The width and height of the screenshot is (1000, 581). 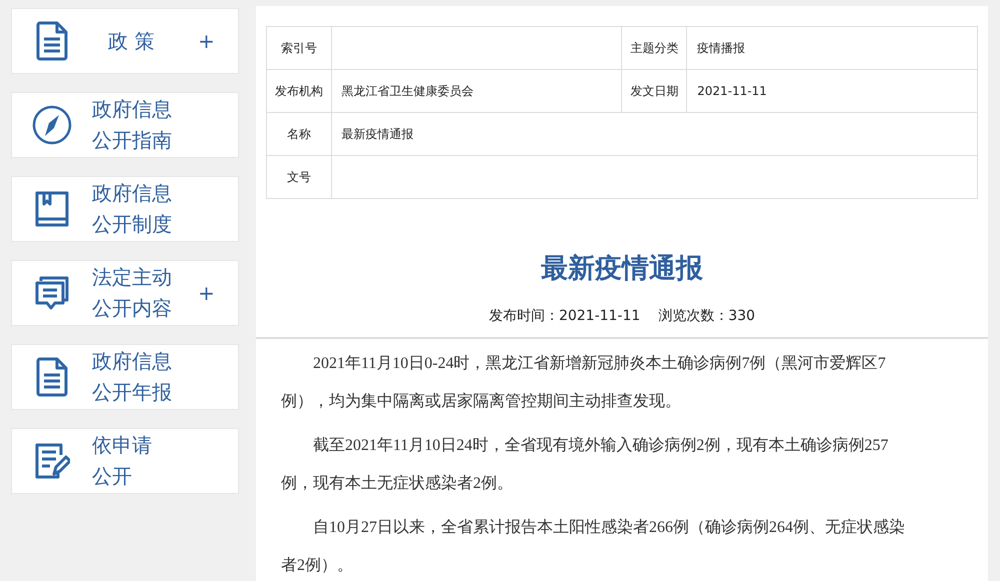 I want to click on menu-item: 依申请 公开, so click(x=125, y=461).